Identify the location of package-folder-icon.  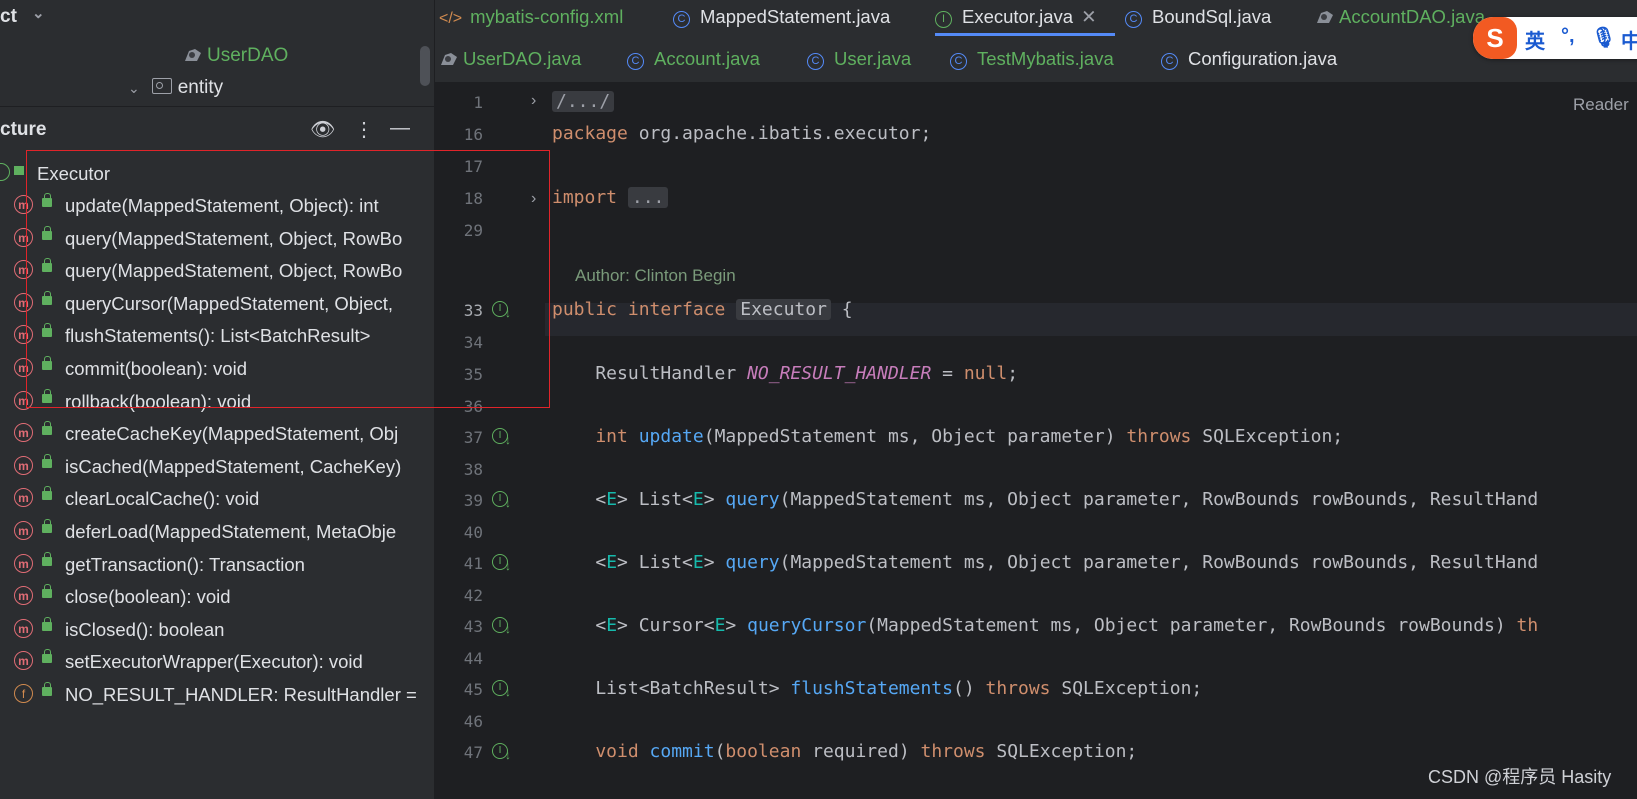
(161, 86).